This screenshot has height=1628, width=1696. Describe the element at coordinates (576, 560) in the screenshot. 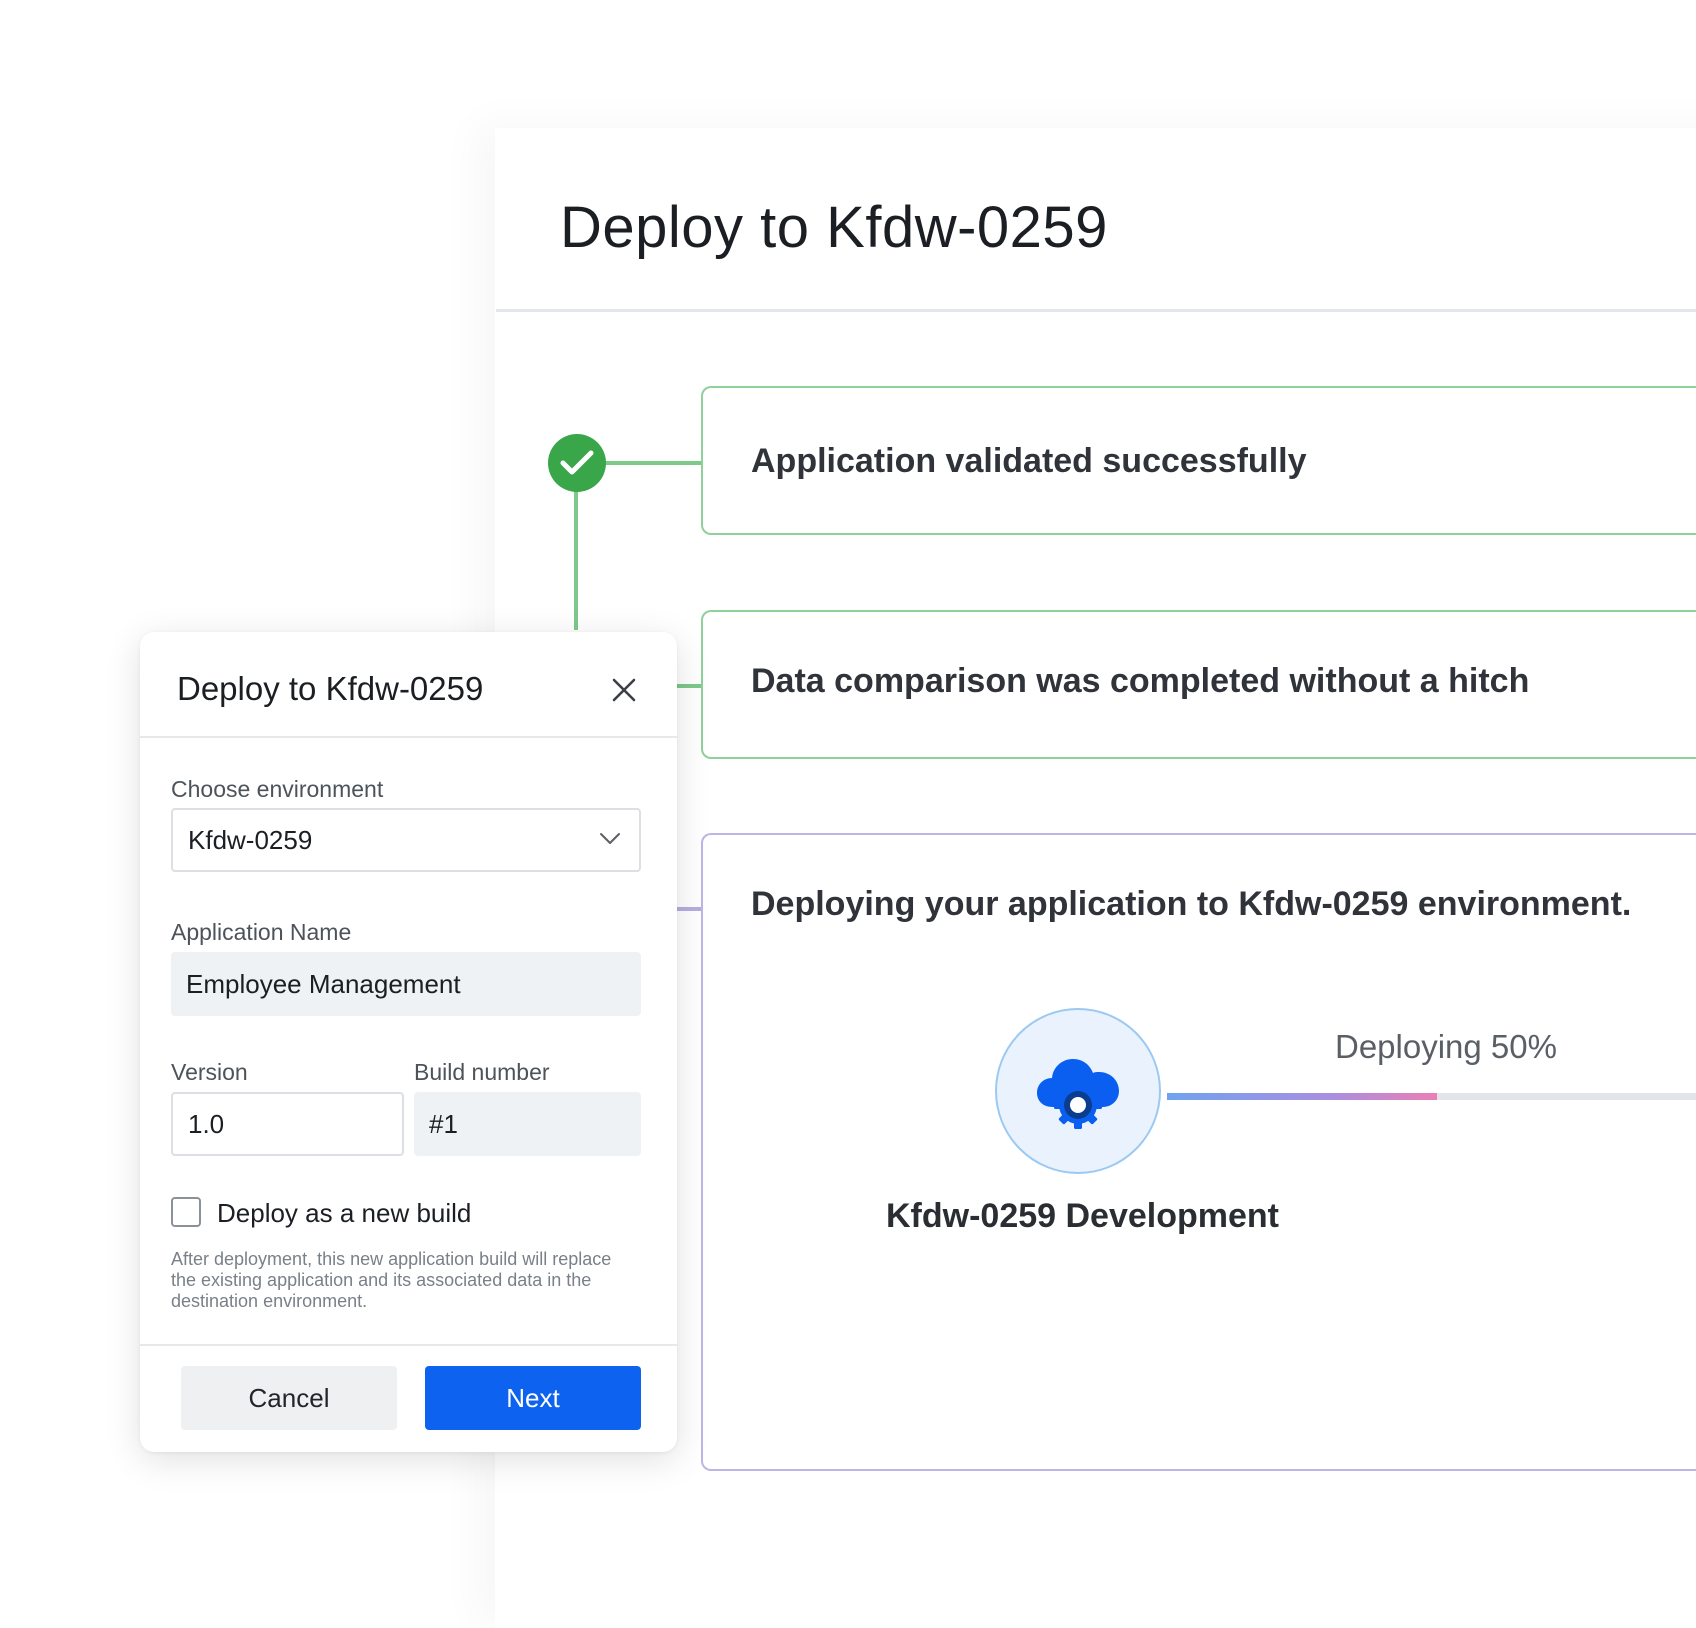

I see `timeline-connector-vertical` at that location.